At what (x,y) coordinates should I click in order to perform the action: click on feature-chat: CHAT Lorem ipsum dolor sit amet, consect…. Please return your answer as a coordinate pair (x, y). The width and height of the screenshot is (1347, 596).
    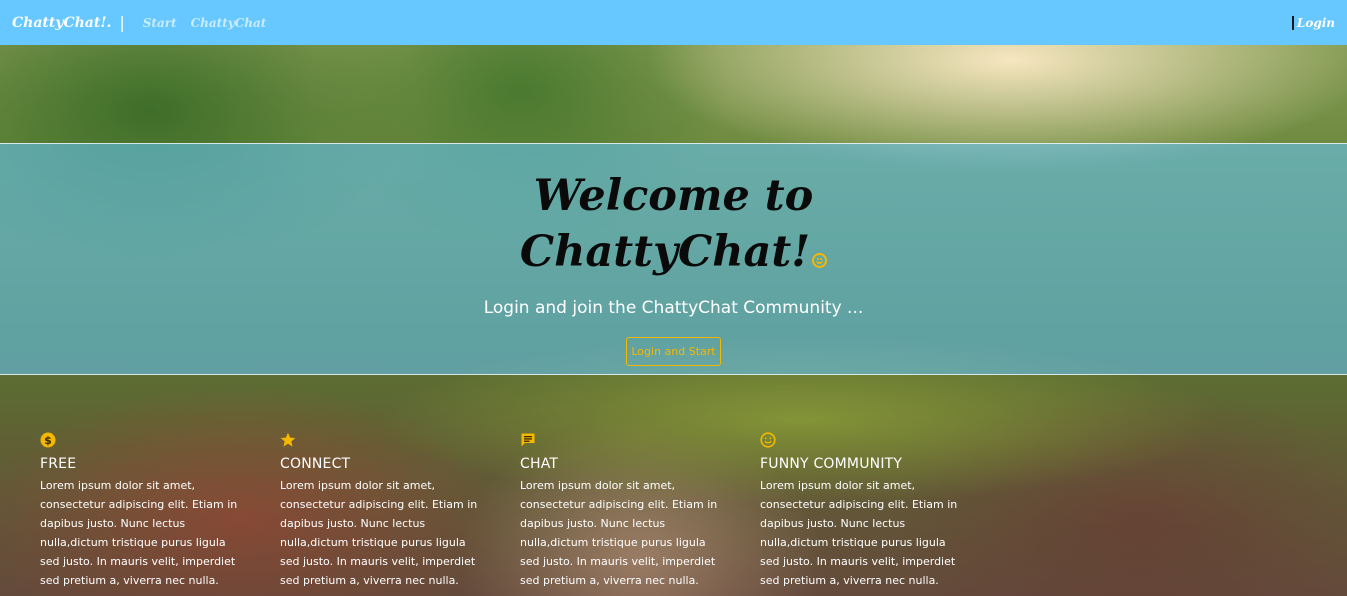
    Looking at the image, I should click on (630, 511).